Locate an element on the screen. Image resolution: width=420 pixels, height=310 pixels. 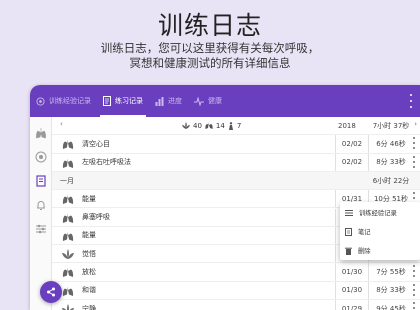
menu-item-delete: 删除 is located at coordinates (380, 250).